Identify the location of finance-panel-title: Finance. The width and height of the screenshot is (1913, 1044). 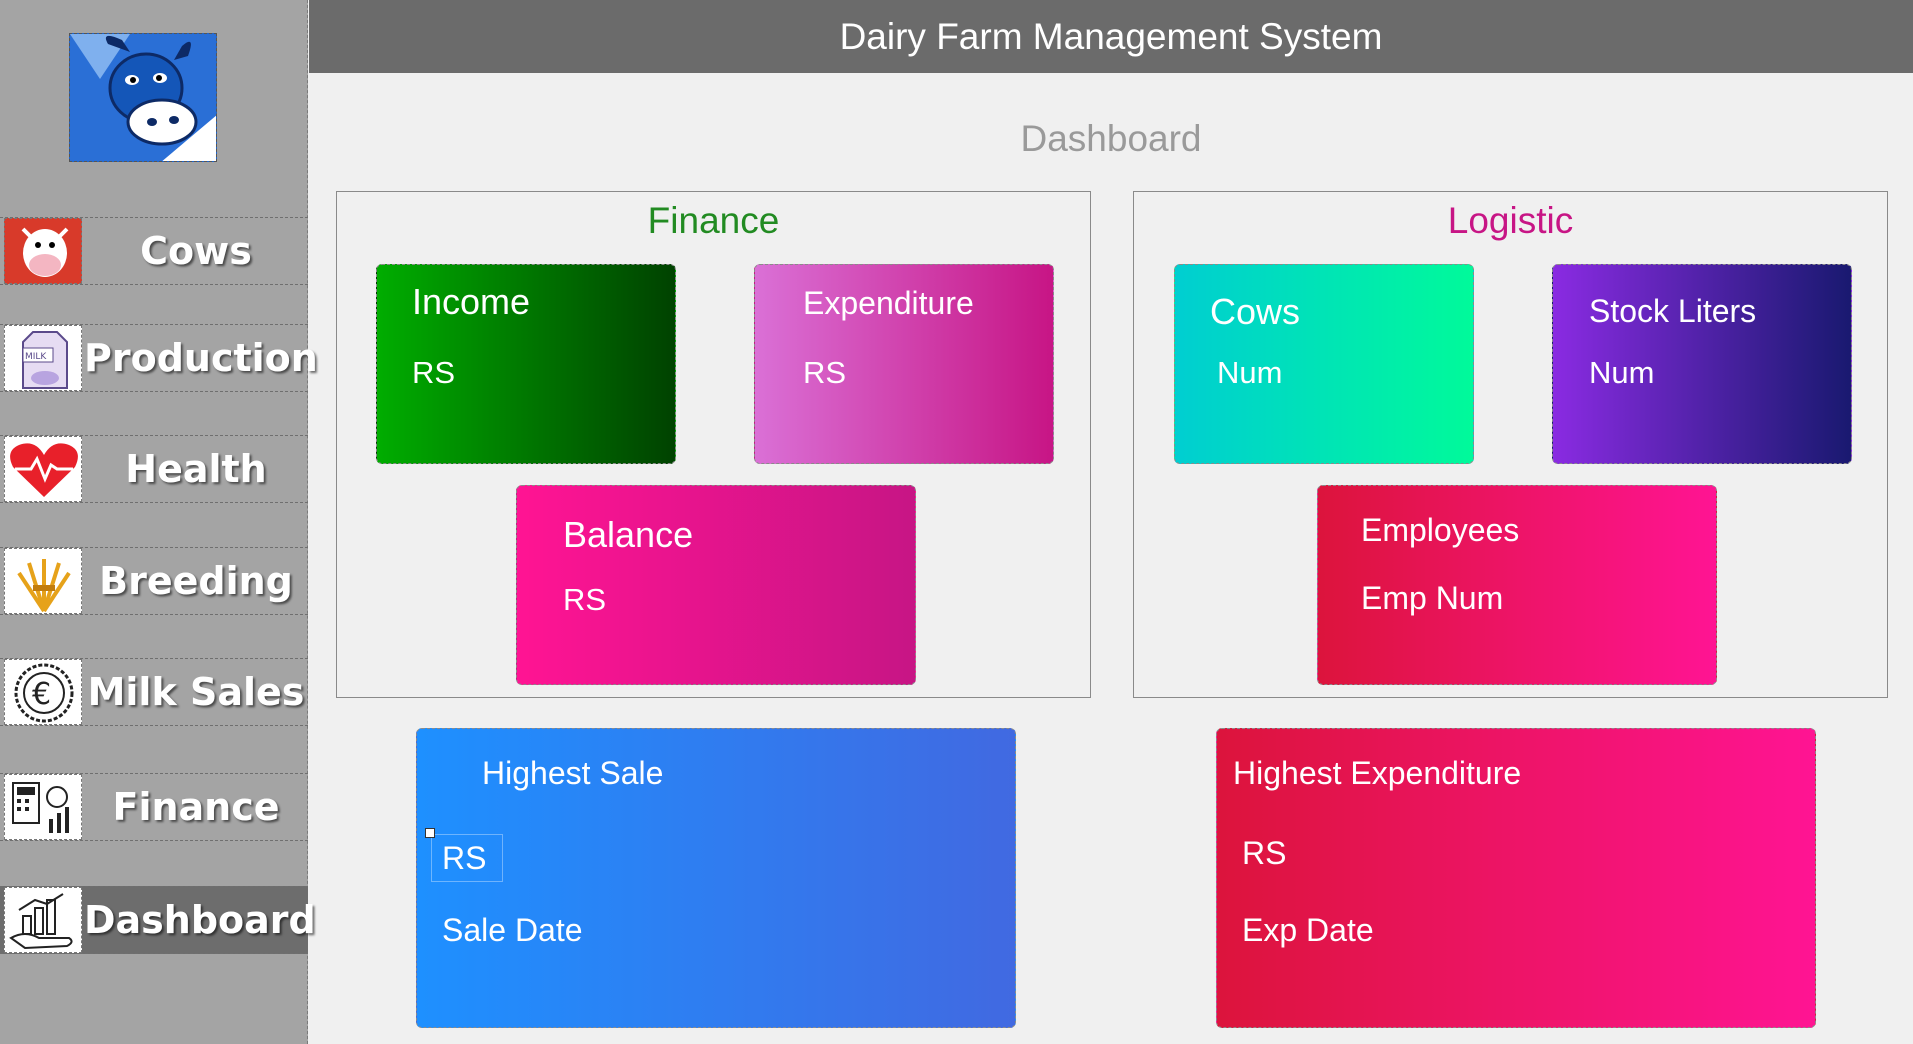
(713, 220).